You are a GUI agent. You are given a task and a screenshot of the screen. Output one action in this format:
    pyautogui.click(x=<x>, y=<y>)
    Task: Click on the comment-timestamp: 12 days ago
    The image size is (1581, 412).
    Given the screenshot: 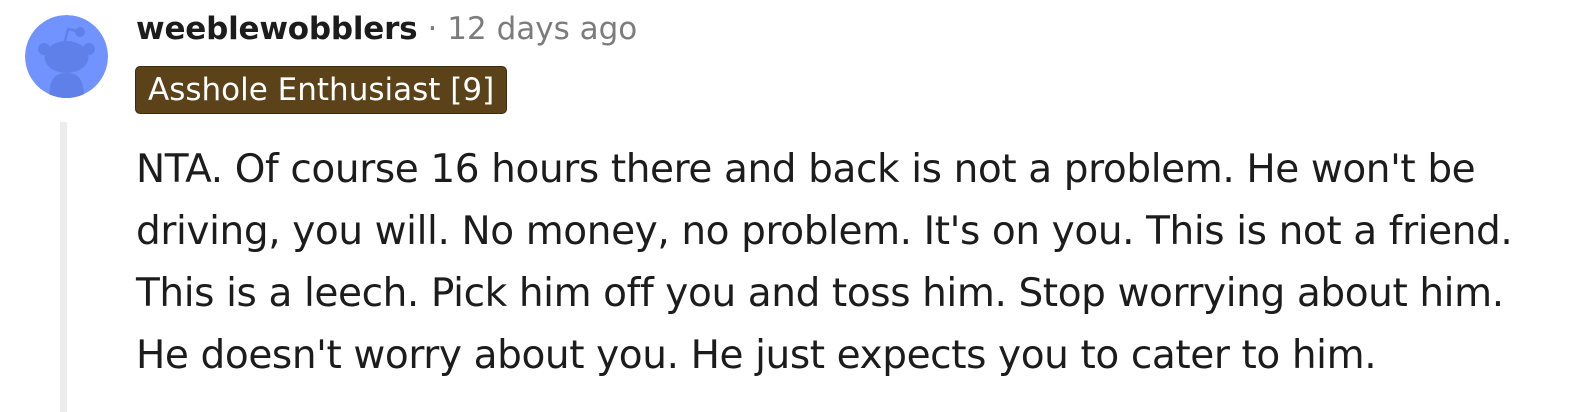 What is the action you would take?
    pyautogui.click(x=542, y=29)
    